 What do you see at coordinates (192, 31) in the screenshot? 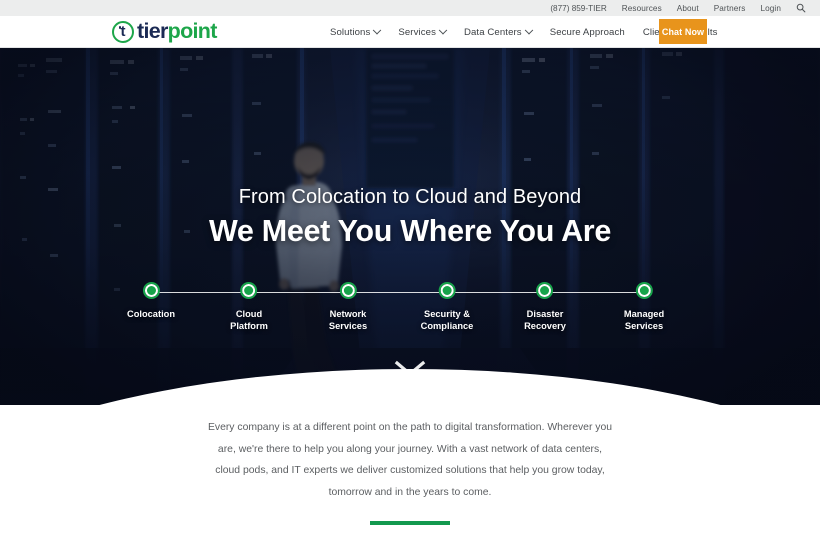
I see `logo-word-point: point` at bounding box center [192, 31].